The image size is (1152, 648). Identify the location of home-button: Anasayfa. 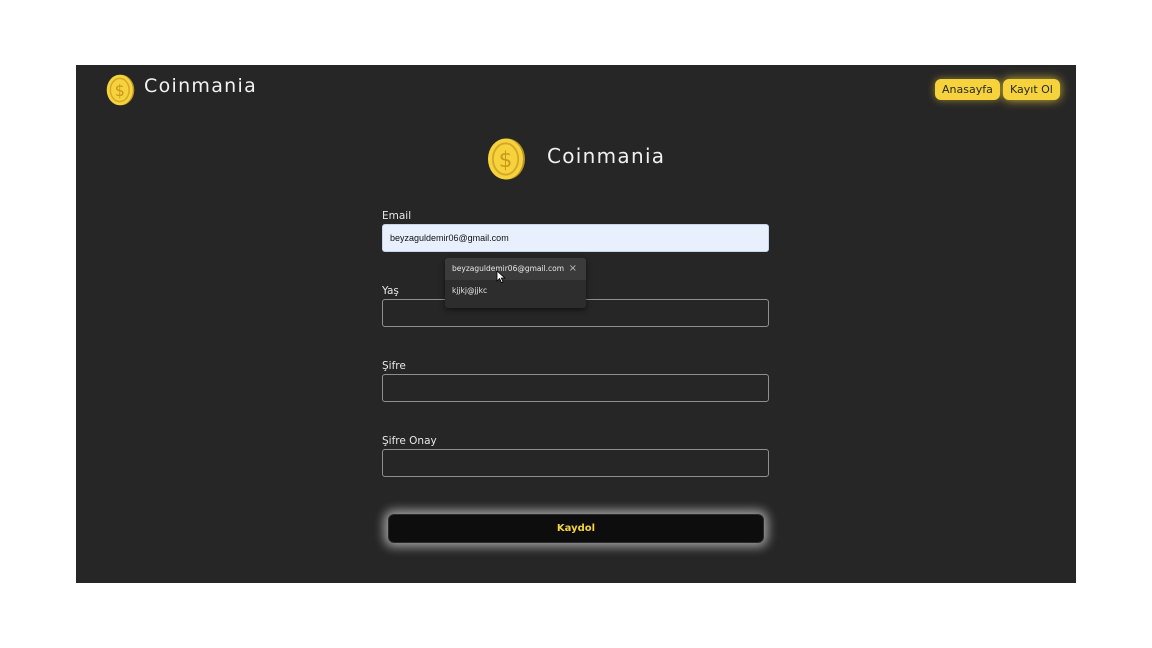
(967, 89).